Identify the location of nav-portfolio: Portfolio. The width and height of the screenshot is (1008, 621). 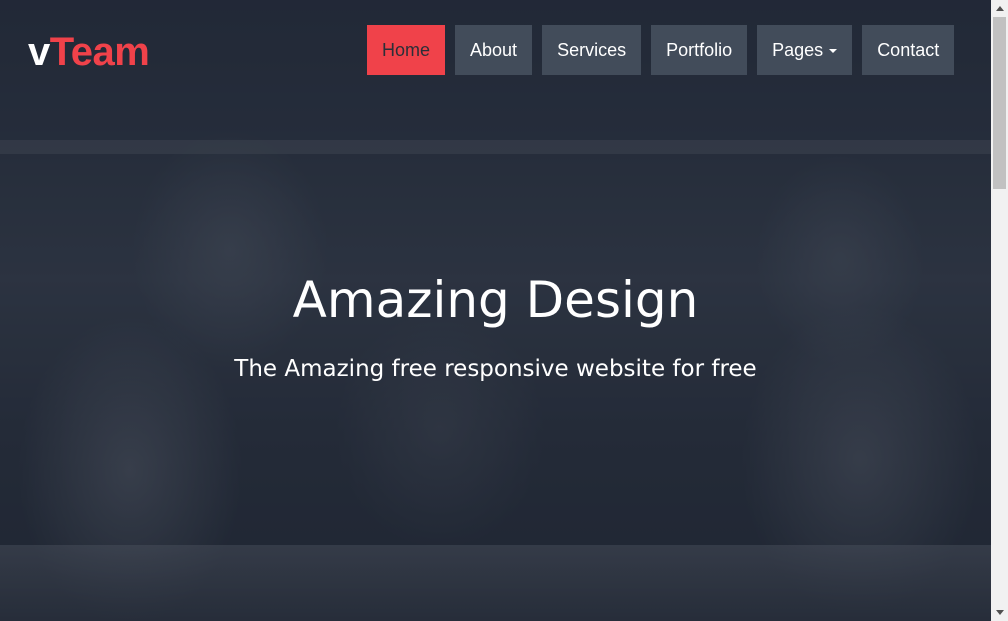
(699, 50).